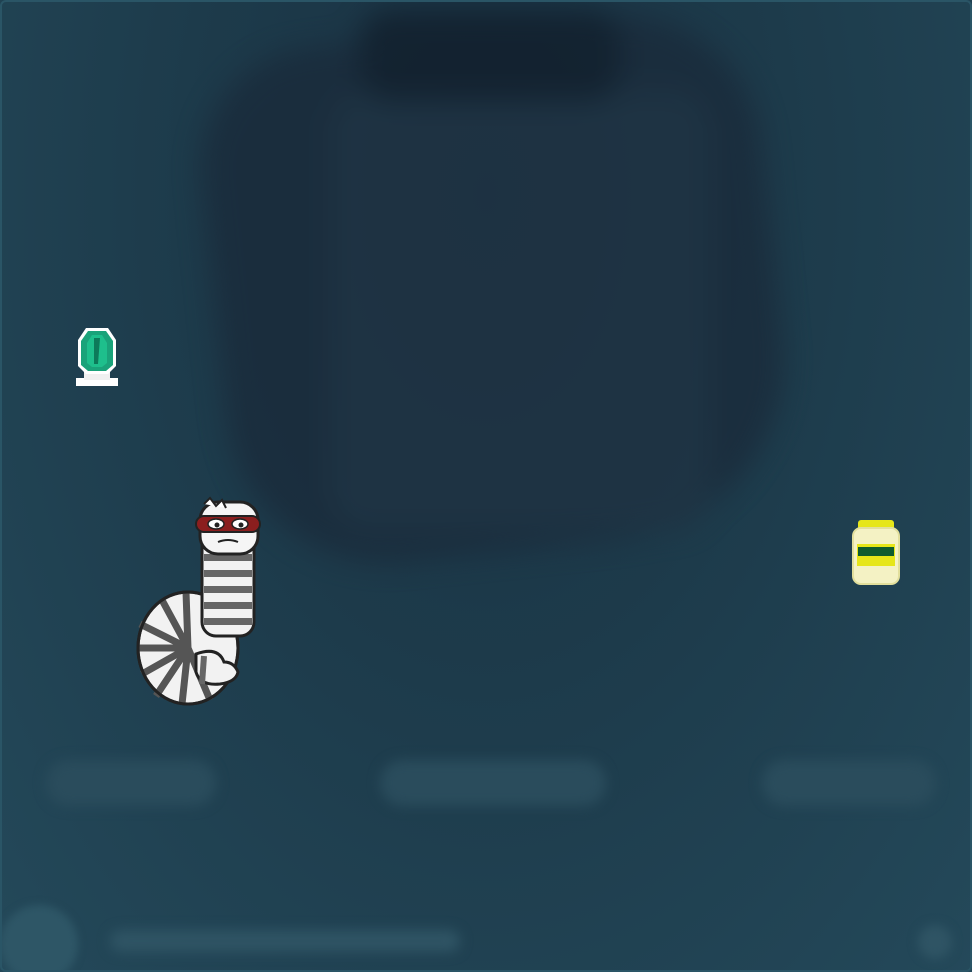  What do you see at coordinates (849, 783) in the screenshot?
I see `blurred-button-right` at bounding box center [849, 783].